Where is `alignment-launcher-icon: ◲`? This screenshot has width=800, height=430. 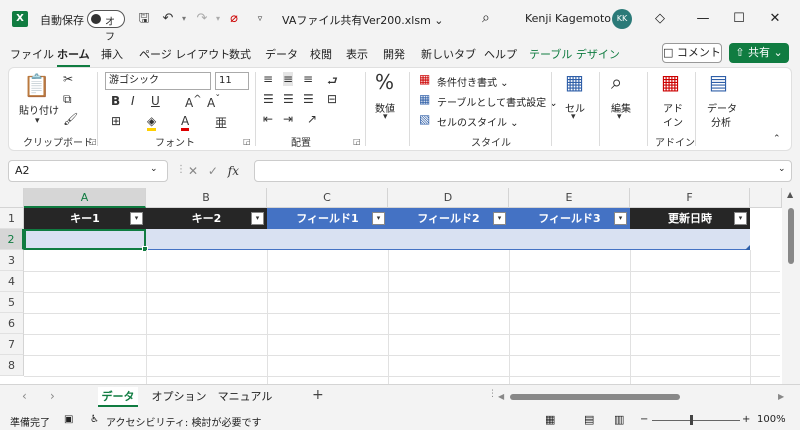
alignment-launcher-icon: ◲ is located at coordinates (357, 141).